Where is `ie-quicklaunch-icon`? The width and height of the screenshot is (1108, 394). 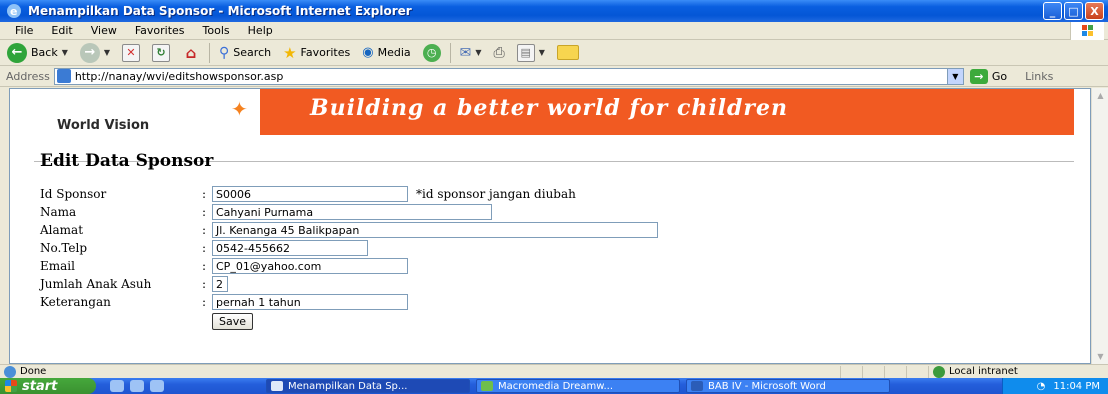 ie-quicklaunch-icon is located at coordinates (117, 386).